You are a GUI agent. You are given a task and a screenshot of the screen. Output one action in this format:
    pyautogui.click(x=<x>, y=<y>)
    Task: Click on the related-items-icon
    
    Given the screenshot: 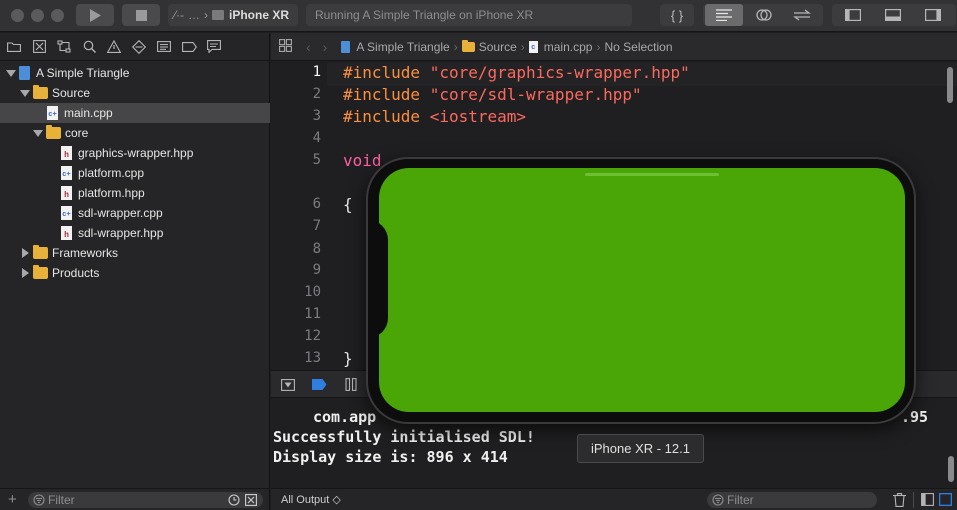 What is the action you would take?
    pyautogui.click(x=285, y=46)
    